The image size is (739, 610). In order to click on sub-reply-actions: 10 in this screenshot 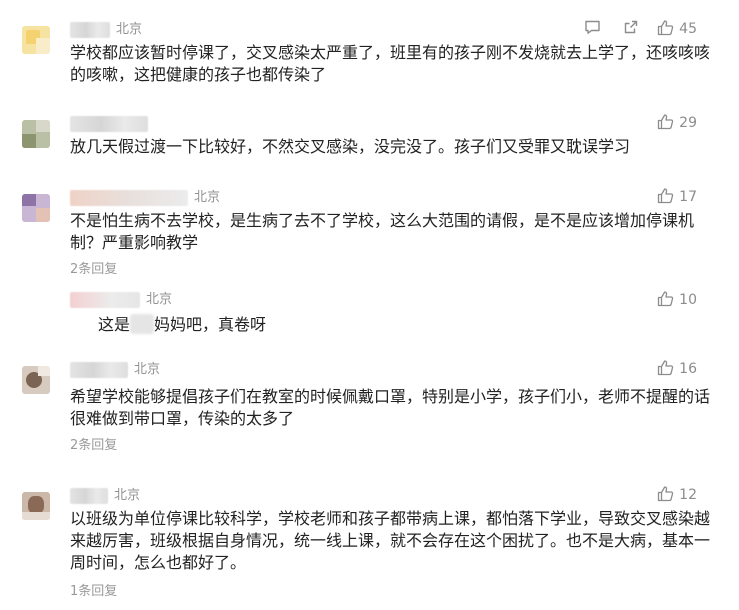, I will do `click(677, 300)`.